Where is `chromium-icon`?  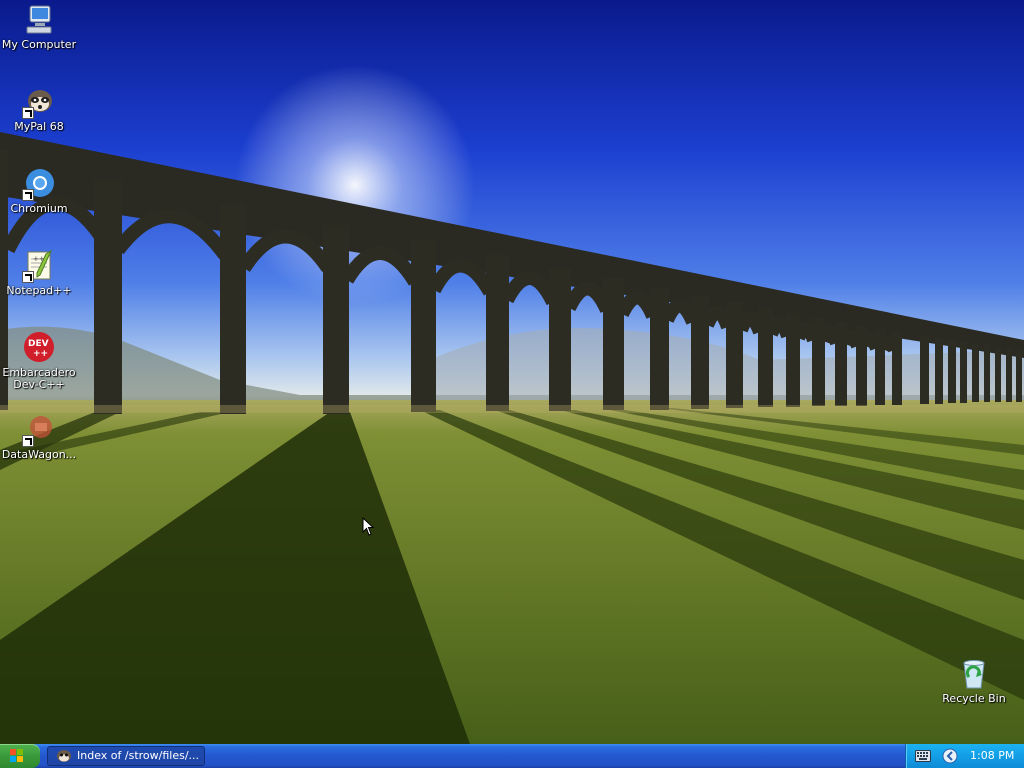
chromium-icon is located at coordinates (39, 184).